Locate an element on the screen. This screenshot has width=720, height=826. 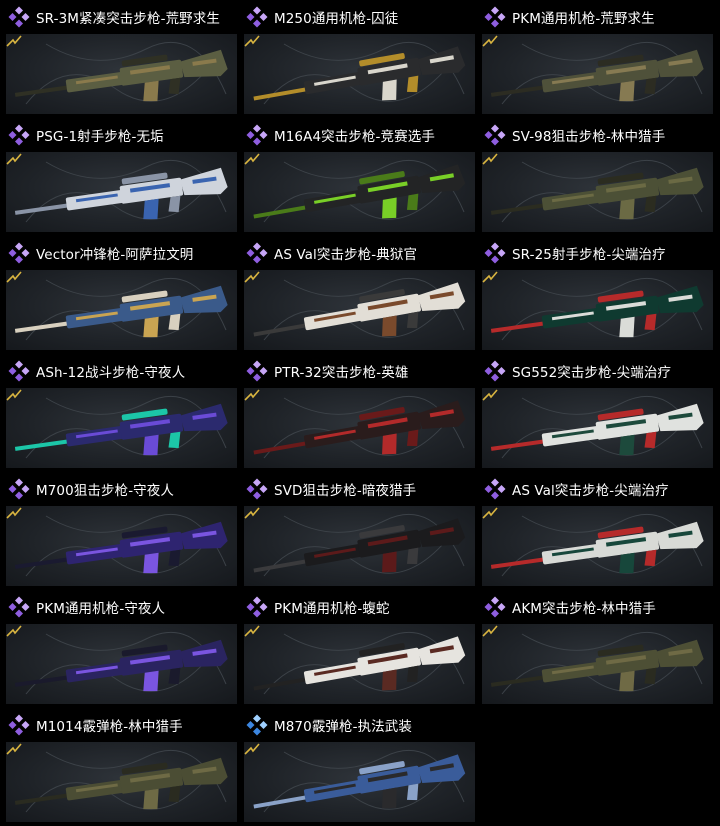
skin-card: AKM突击步枪-林中猎手 is located at coordinates (594, 648).